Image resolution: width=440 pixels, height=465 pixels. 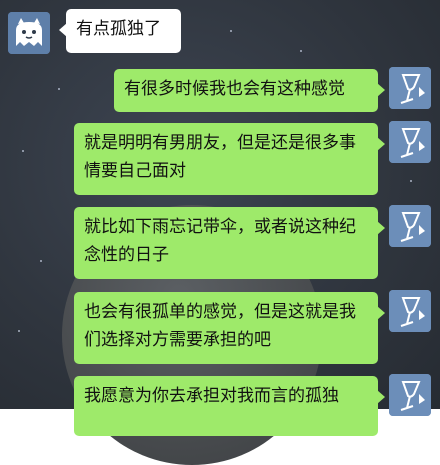 What do you see at coordinates (120, 31) in the screenshot?
I see `incoming-message-bubble: 有点孤独了` at bounding box center [120, 31].